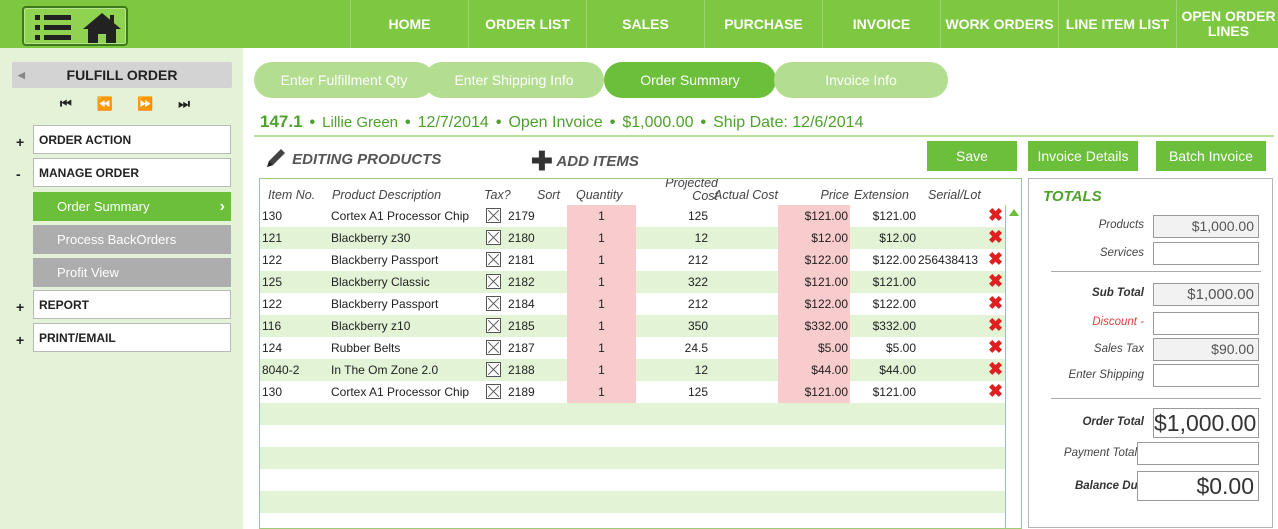 Image resolution: width=1278 pixels, height=529 pixels. I want to click on step-enter-shipping-info: Enter Shipping Info, so click(514, 80).